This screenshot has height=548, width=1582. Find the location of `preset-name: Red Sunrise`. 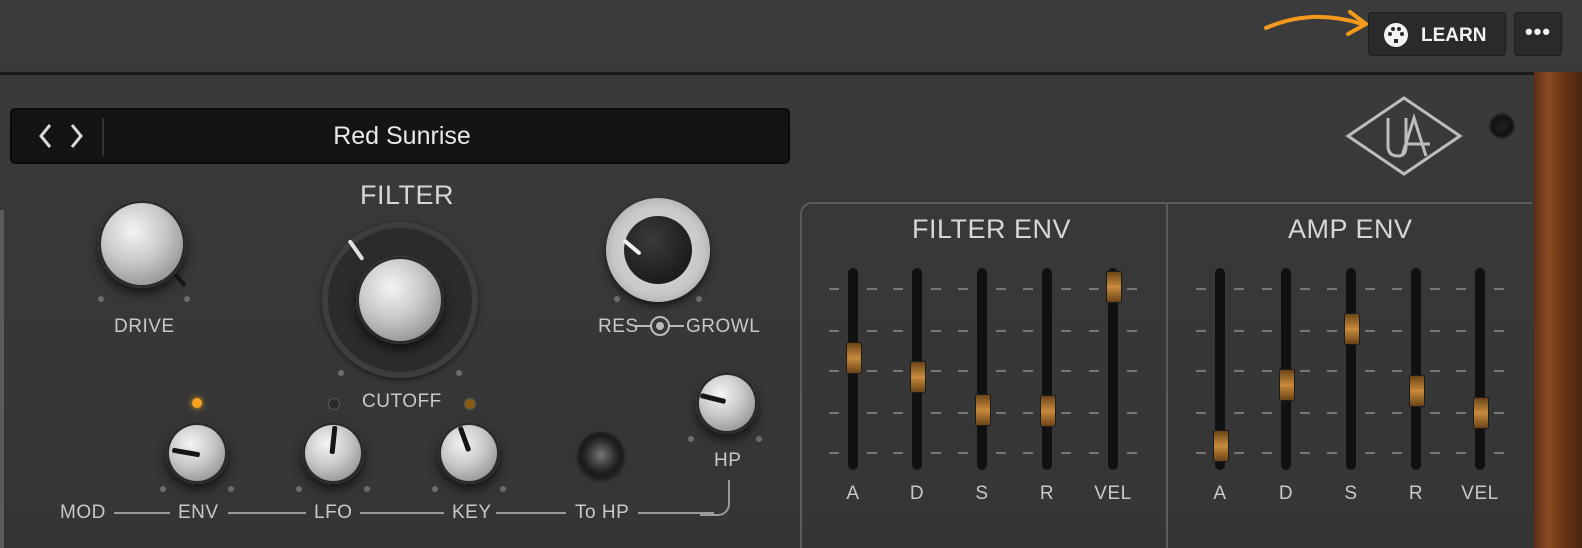

preset-name: Red Sunrise is located at coordinates (402, 136).